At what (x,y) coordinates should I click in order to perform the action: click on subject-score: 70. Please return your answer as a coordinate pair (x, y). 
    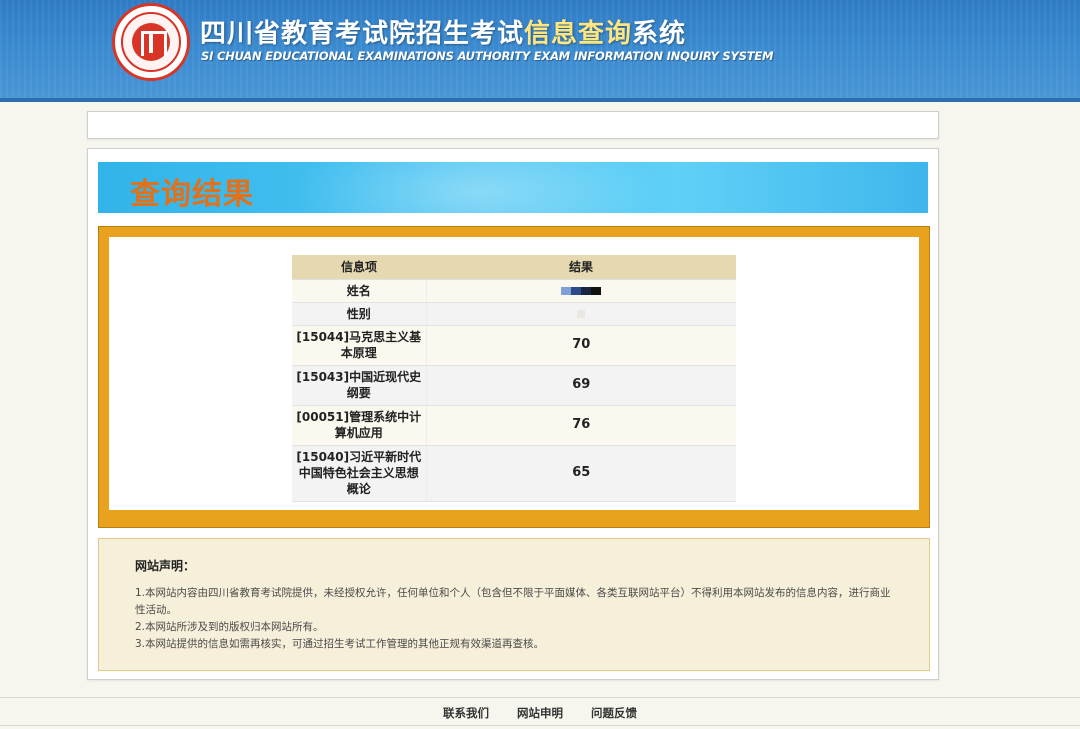
    Looking at the image, I should click on (581, 345).